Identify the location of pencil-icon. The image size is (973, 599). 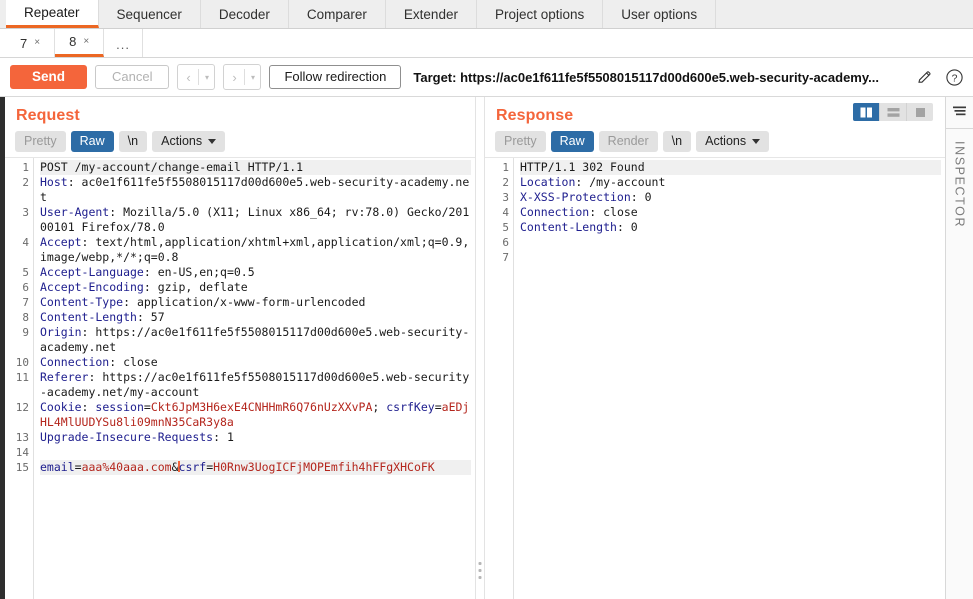
(924, 77).